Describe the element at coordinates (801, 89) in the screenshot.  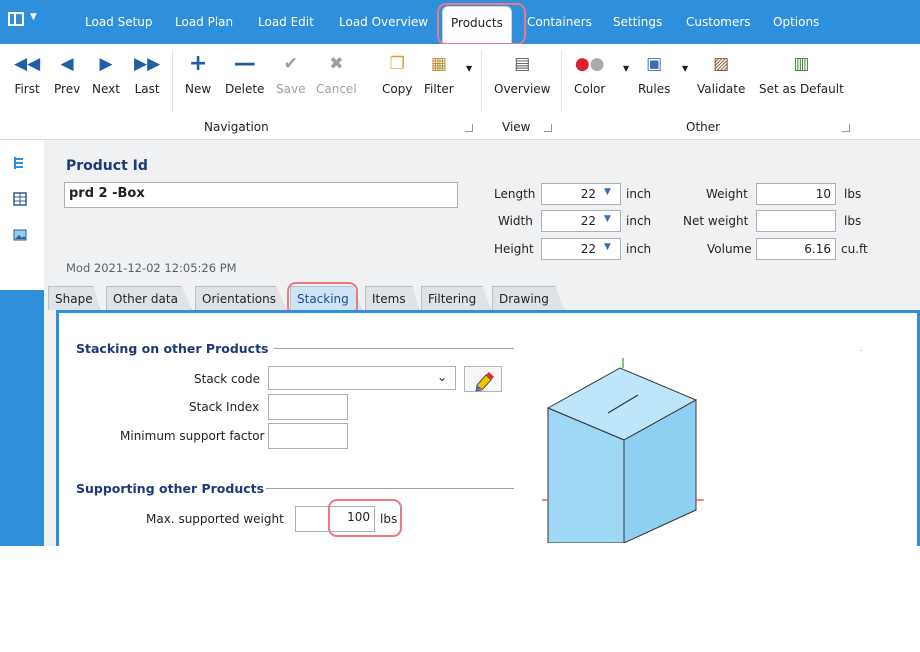
I see `set-as-default-label: Set as Default` at that location.